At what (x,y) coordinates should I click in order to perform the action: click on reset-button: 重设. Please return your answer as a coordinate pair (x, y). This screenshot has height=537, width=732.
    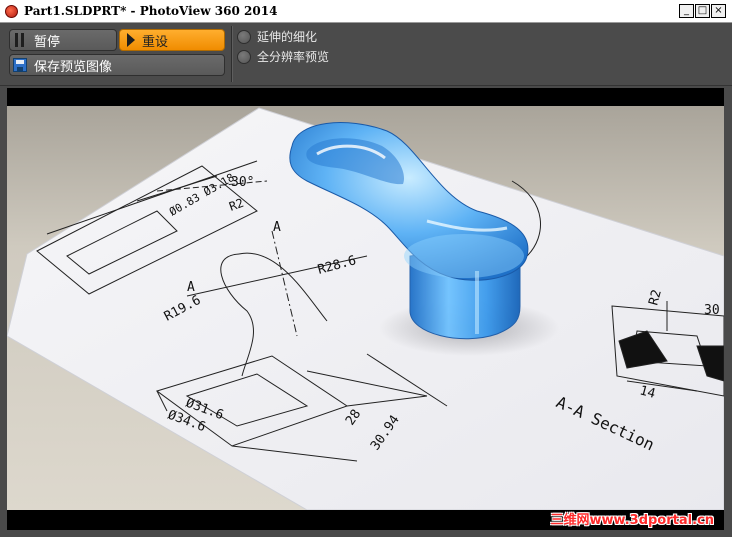
    Looking at the image, I should click on (172, 40).